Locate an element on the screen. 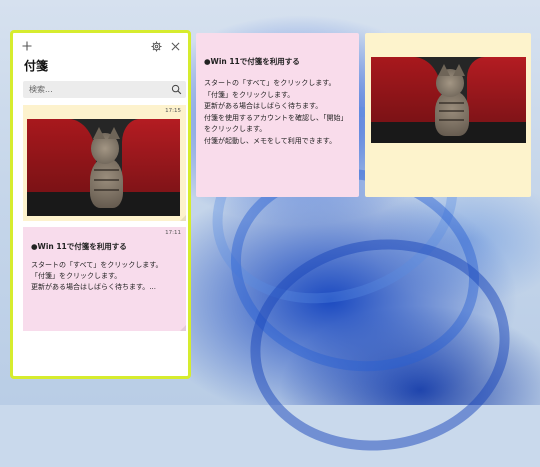 The width and height of the screenshot is (540, 467). settings-button is located at coordinates (156, 46).